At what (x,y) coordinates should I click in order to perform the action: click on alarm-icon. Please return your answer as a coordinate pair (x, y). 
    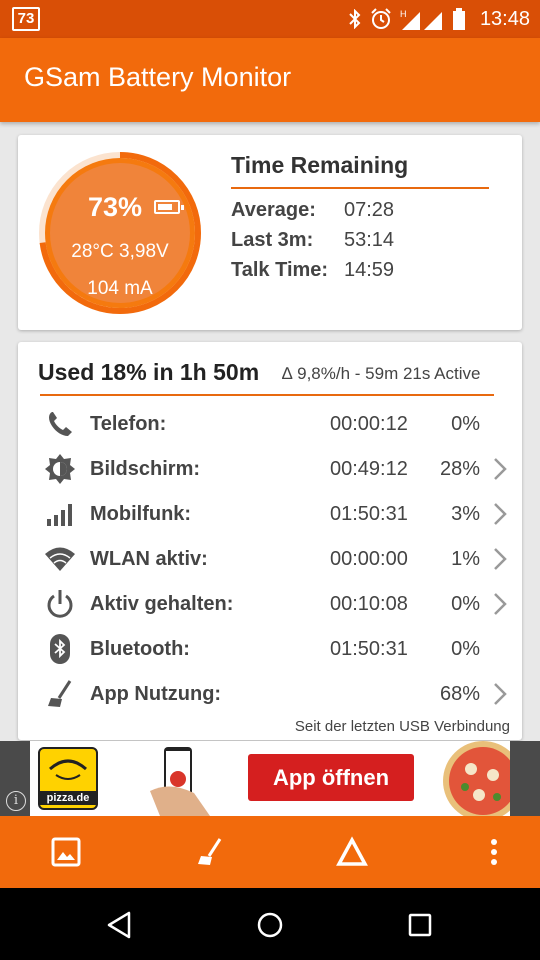
    Looking at the image, I should click on (381, 18).